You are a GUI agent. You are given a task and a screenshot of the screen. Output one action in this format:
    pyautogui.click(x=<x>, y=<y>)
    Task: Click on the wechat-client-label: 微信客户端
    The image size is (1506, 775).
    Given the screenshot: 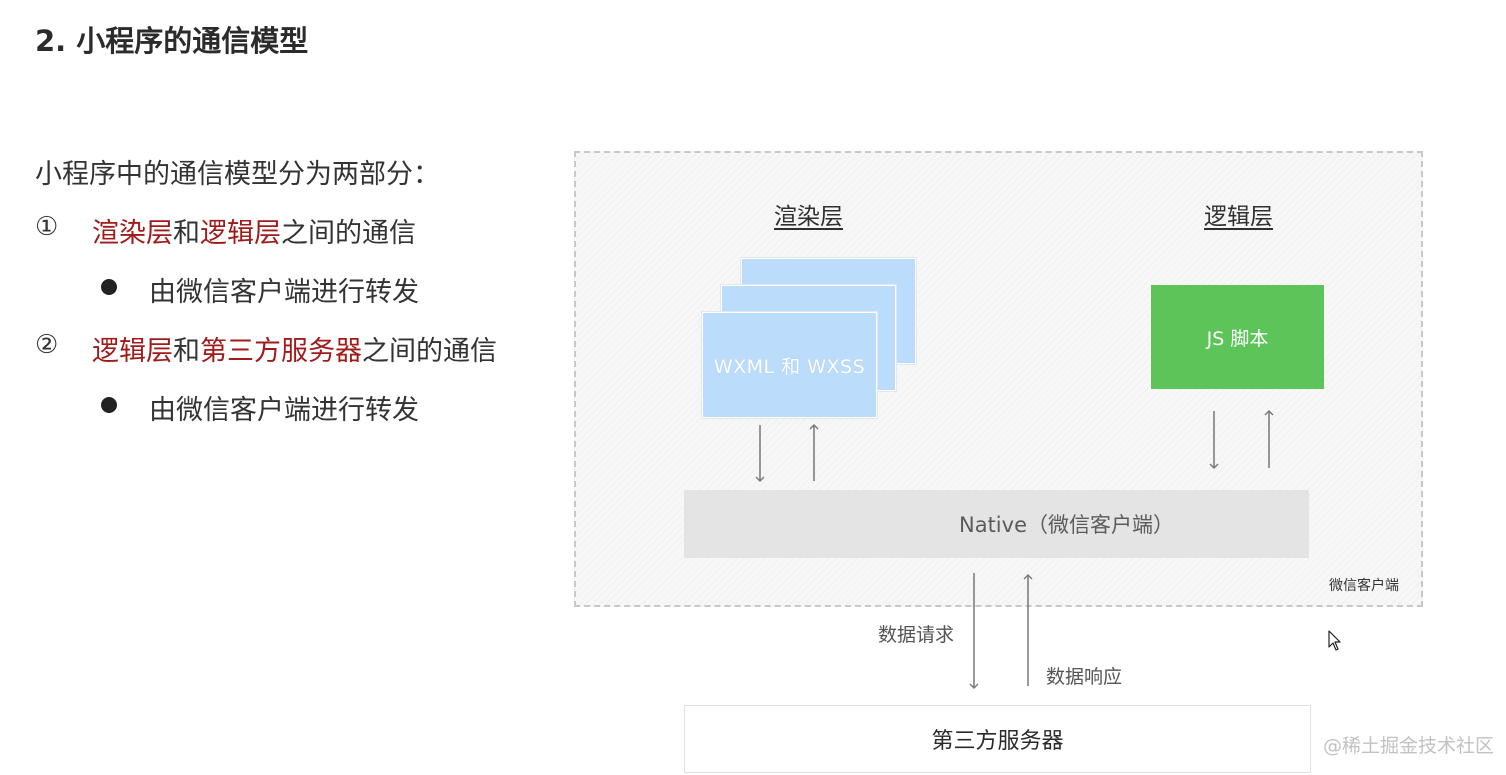 What is the action you would take?
    pyautogui.click(x=1364, y=586)
    